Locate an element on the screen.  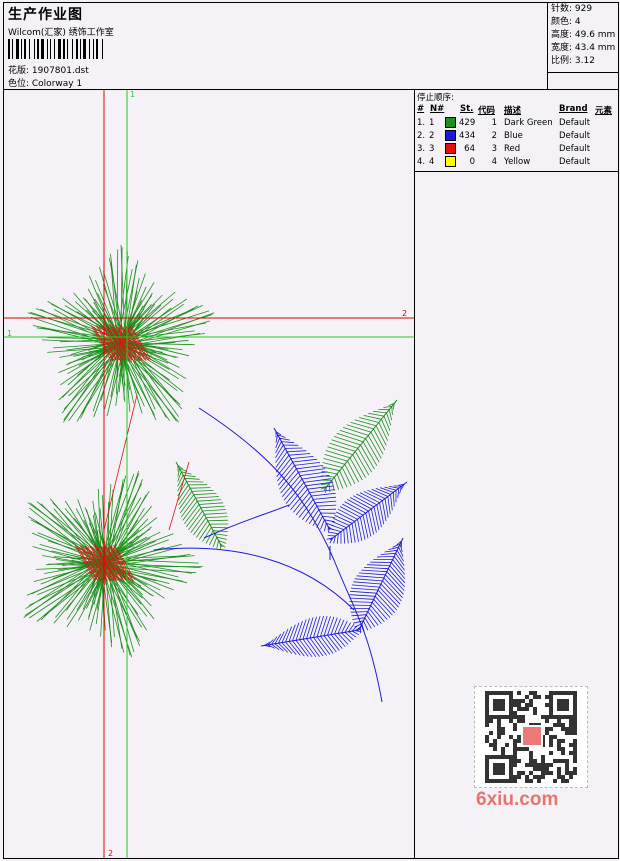
stop-row-stitches: 64 is located at coordinates (469, 149).